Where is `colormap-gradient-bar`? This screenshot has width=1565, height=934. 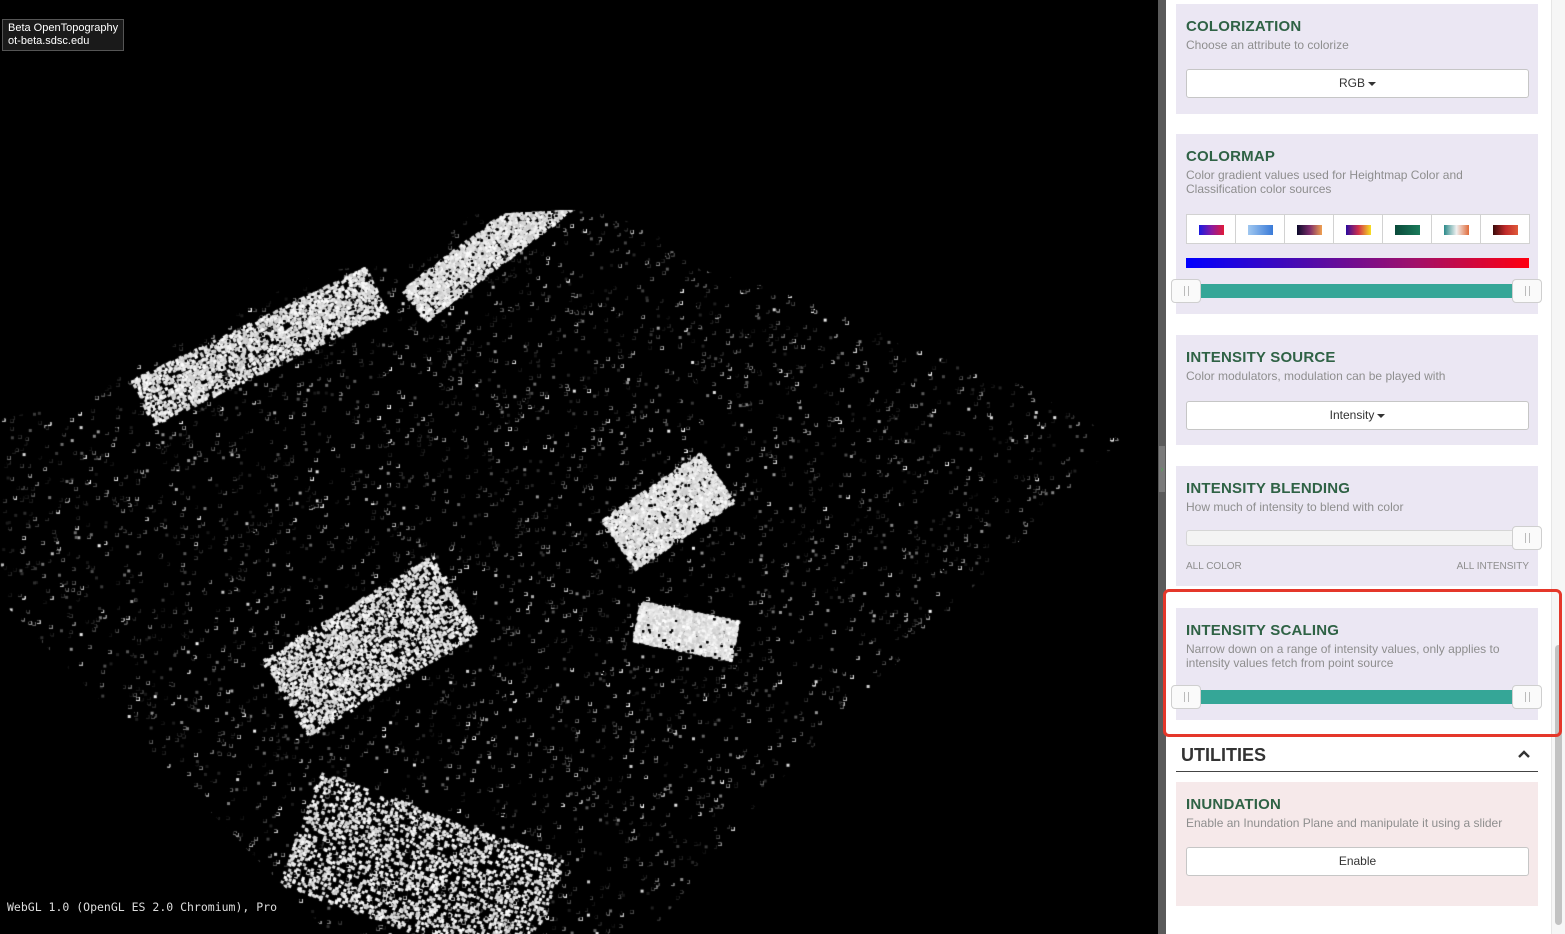
colormap-gradient-bar is located at coordinates (1357, 263).